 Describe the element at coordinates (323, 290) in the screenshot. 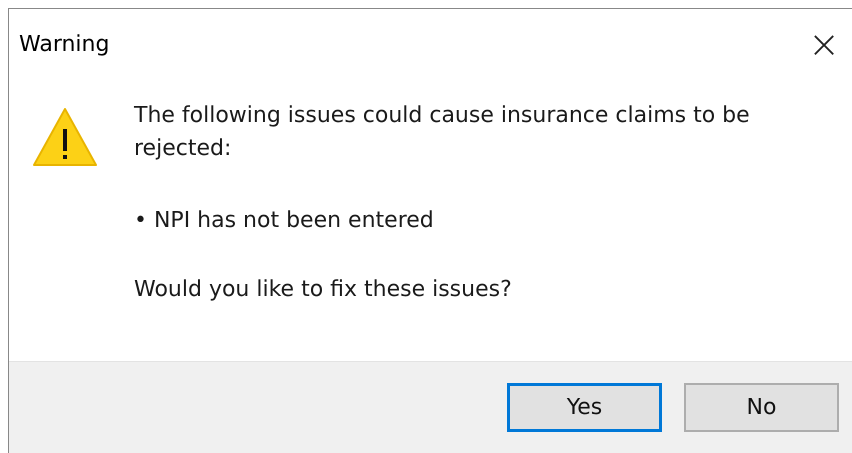

I see `question-text: Would you like to fix these issues?` at that location.